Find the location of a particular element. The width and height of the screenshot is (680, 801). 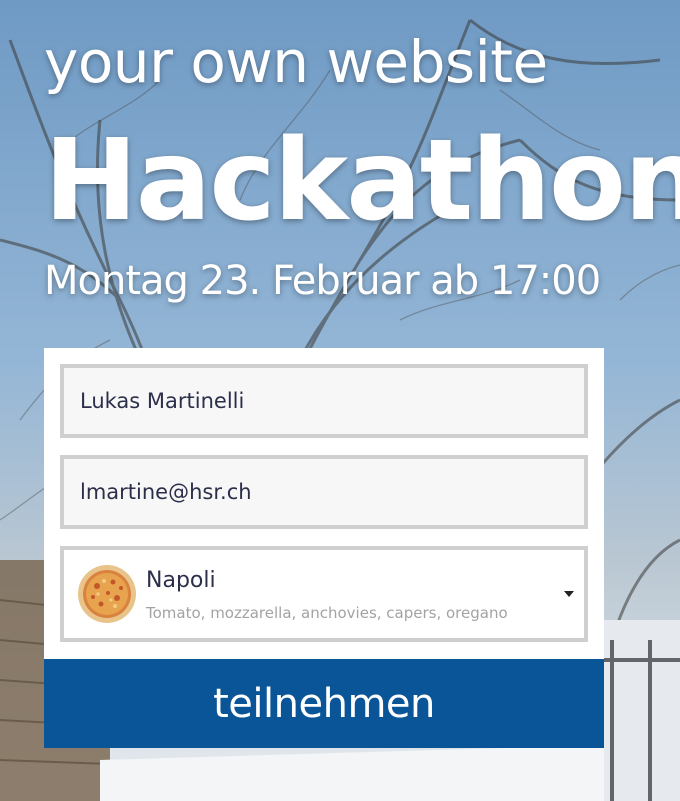

submit-button: teilnehmen is located at coordinates (324, 703).